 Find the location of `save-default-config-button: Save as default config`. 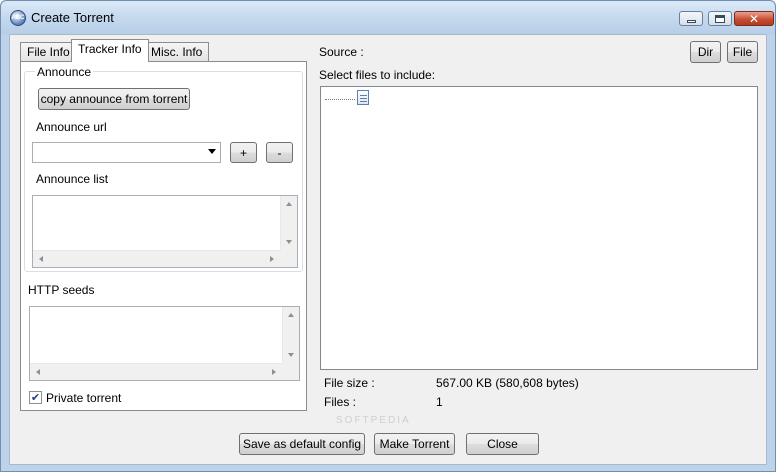

save-default-config-button: Save as default config is located at coordinates (302, 444).